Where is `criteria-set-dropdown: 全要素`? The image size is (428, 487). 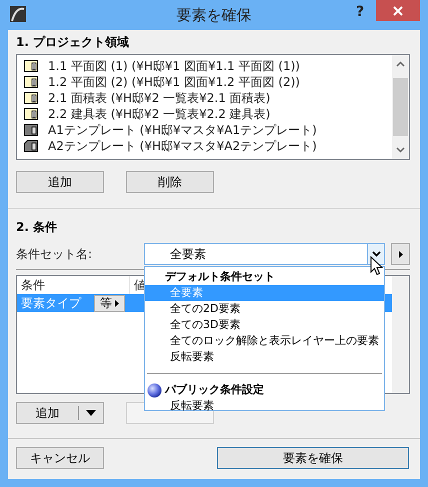
criteria-set-dropdown: 全要素 is located at coordinates (264, 254).